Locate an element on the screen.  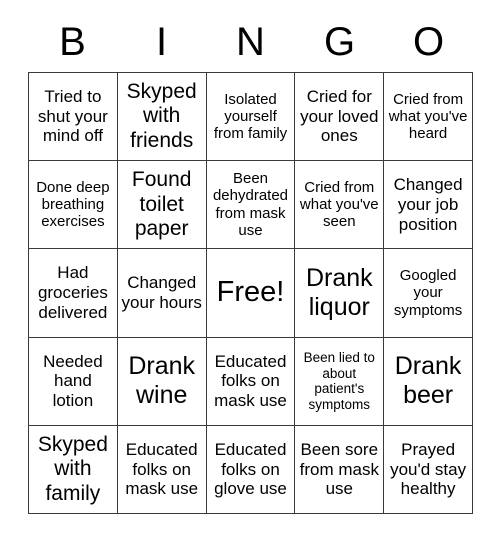
bingo-cell-label: Free! is located at coordinates (250, 292).